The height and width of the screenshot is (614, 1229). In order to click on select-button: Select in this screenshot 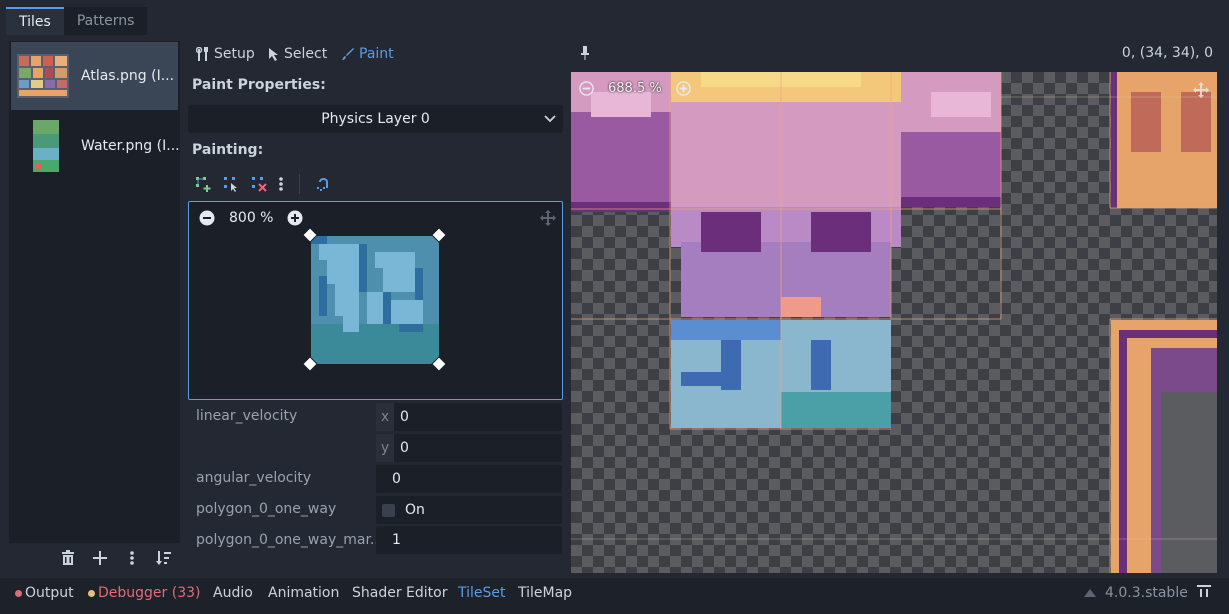, I will do `click(297, 54)`.